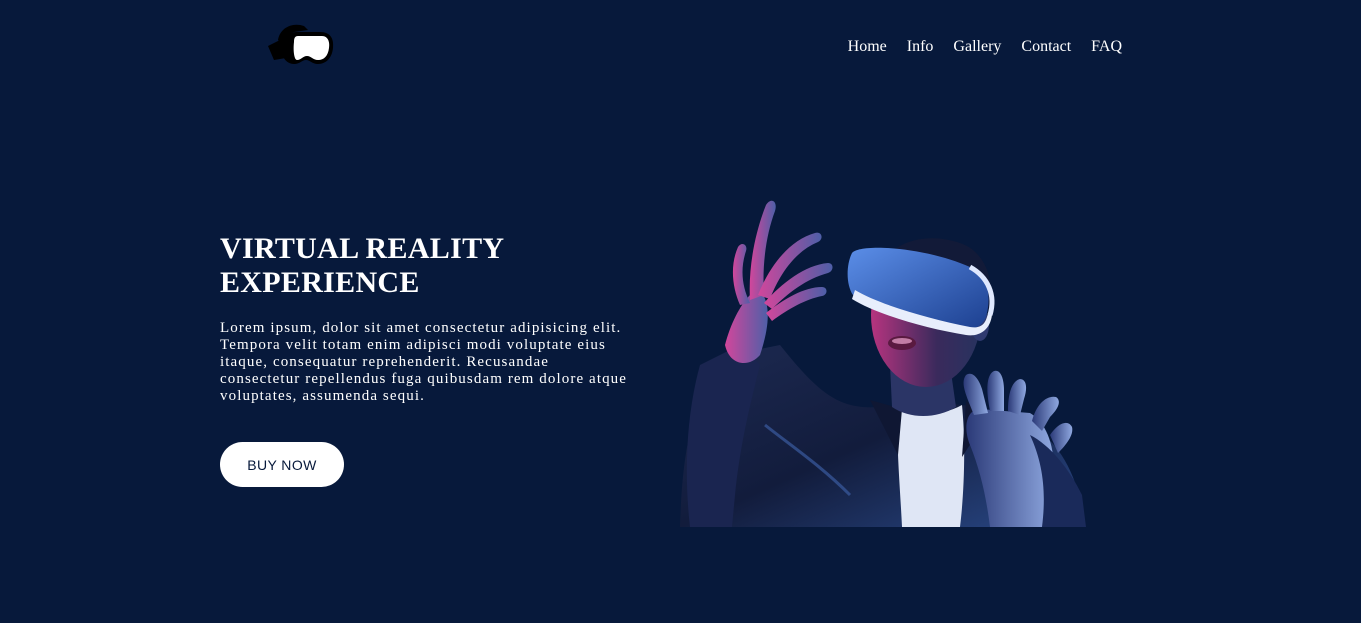 This screenshot has width=1361, height=623. I want to click on nav-link-faq: FAQ, so click(1106, 46).